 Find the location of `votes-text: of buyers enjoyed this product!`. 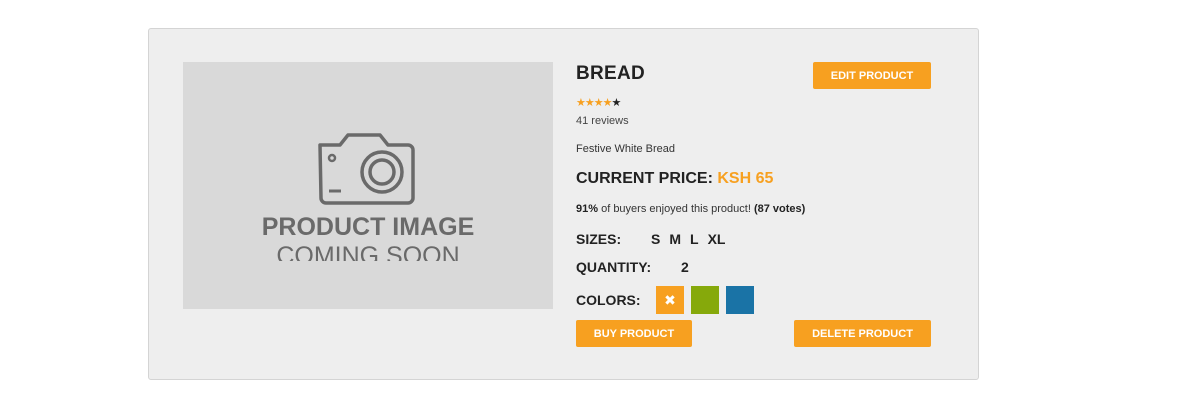

votes-text: of buyers enjoyed this product! is located at coordinates (676, 209).